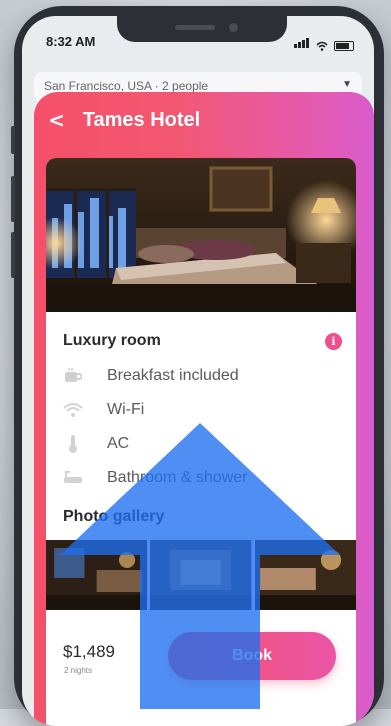 The height and width of the screenshot is (726, 391). What do you see at coordinates (126, 409) in the screenshot?
I see `amenity-label: Wi-Fi` at bounding box center [126, 409].